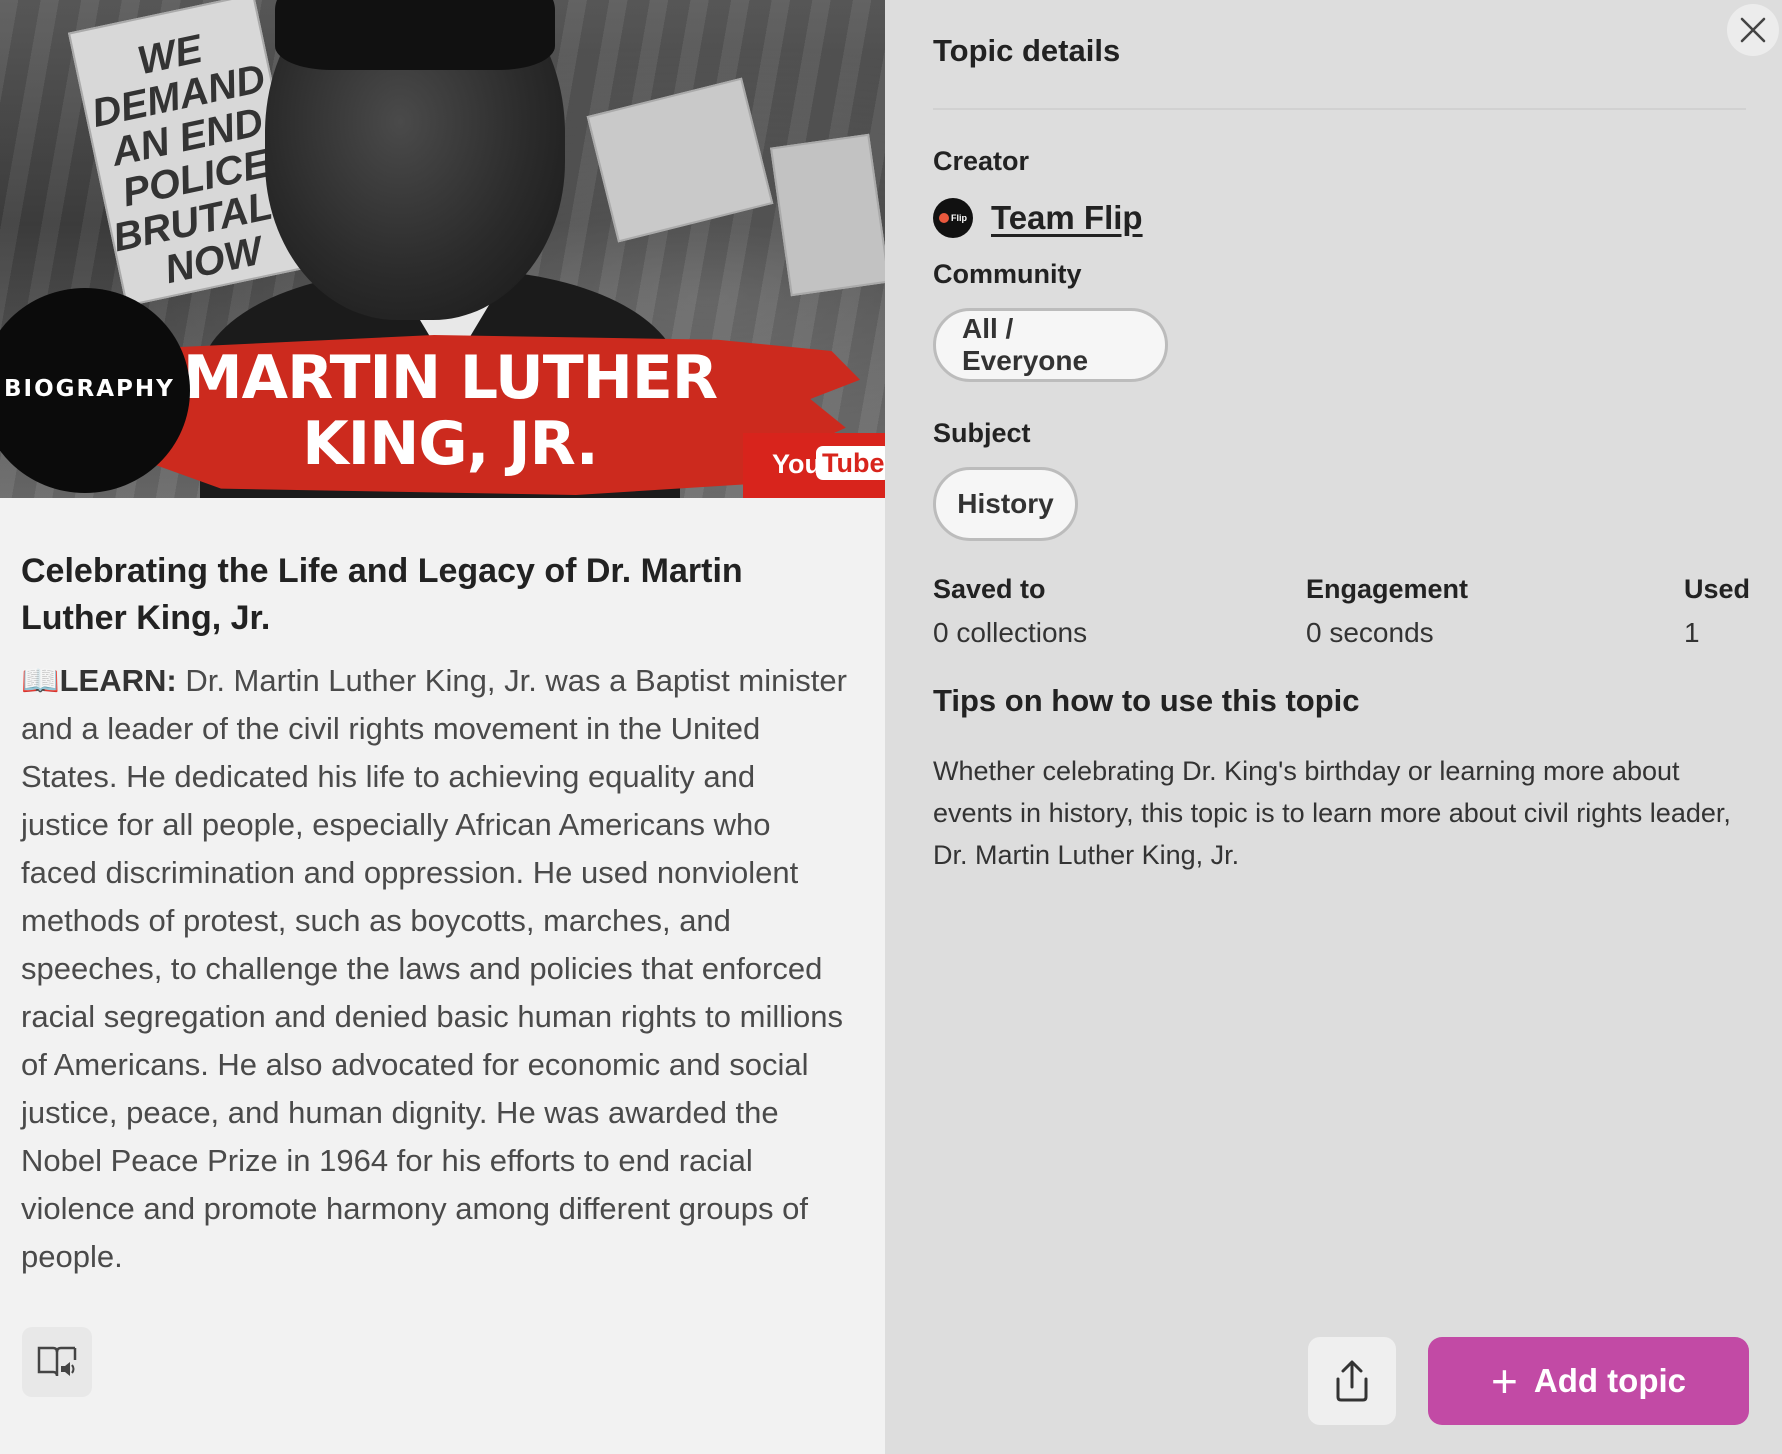 The width and height of the screenshot is (1782, 1454). What do you see at coordinates (1370, 632) in the screenshot?
I see `engagement-value: 0 seconds` at bounding box center [1370, 632].